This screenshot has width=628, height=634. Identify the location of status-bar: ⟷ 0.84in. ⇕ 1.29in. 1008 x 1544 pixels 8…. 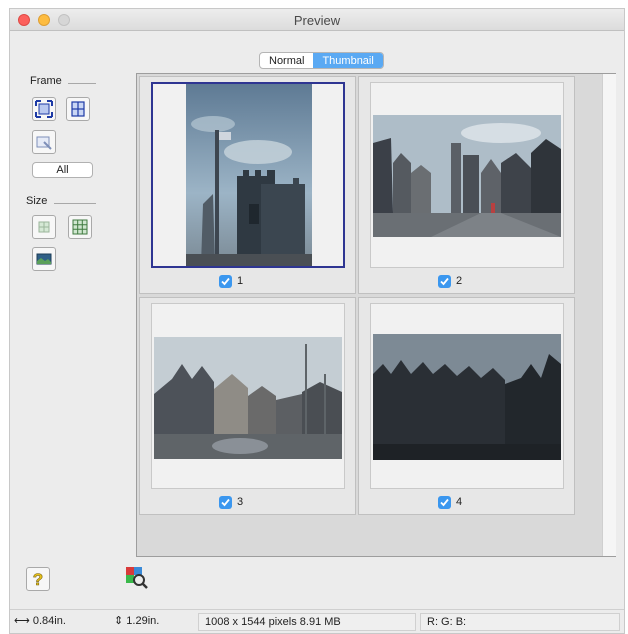
(317, 621).